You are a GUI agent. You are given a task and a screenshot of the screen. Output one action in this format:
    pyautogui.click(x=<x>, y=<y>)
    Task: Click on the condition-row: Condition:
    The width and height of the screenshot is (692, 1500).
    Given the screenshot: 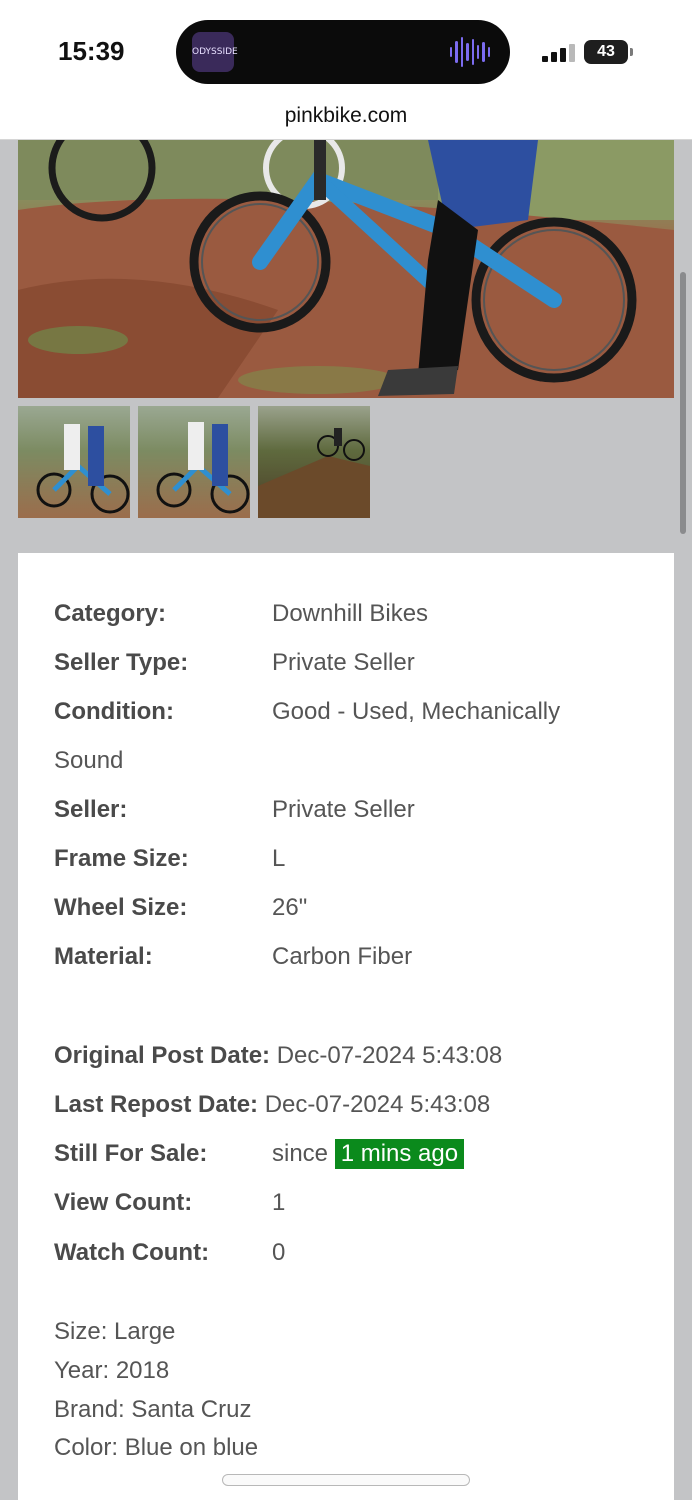 What is the action you would take?
    pyautogui.click(x=114, y=712)
    